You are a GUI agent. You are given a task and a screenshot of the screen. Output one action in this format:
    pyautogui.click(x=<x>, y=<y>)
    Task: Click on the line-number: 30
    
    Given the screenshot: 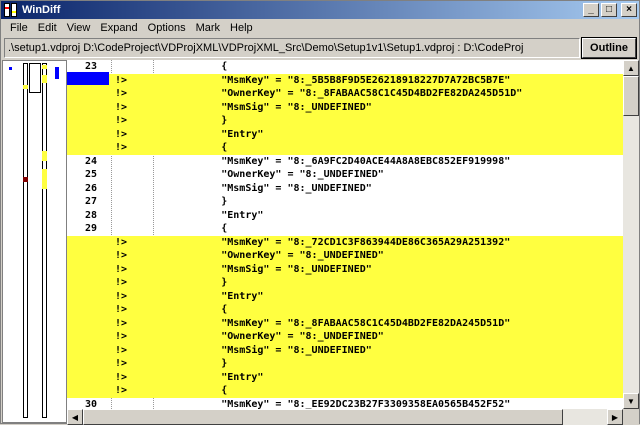 What is the action you would take?
    pyautogui.click(x=90, y=404)
    